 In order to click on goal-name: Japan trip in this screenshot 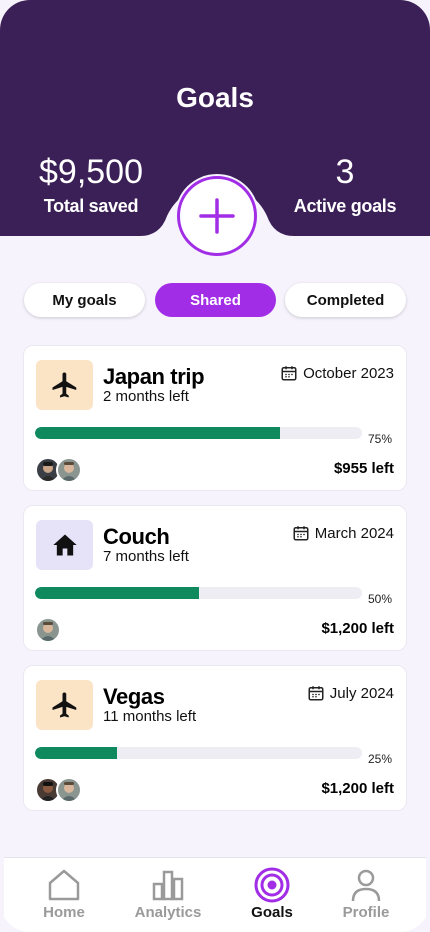, I will do `click(154, 376)`.